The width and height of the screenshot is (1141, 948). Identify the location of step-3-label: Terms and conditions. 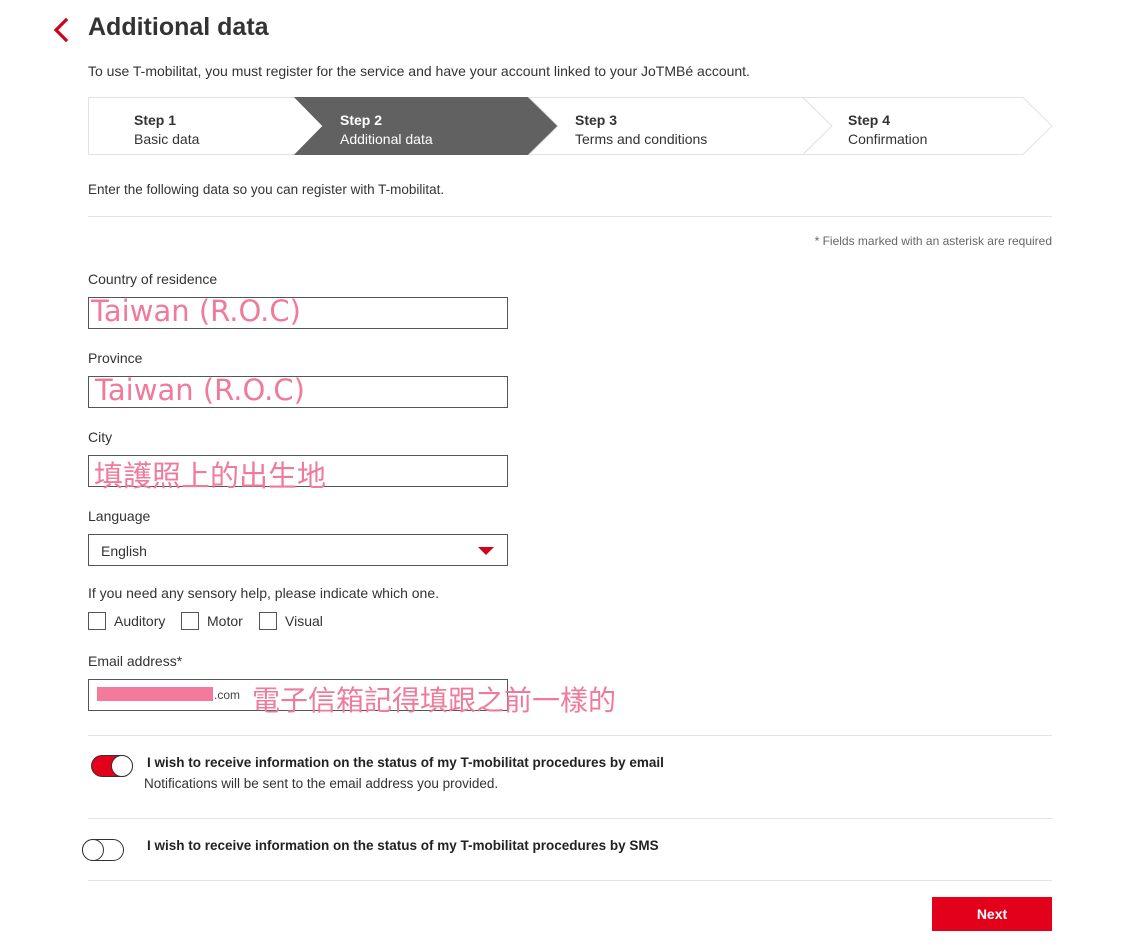
(641, 139).